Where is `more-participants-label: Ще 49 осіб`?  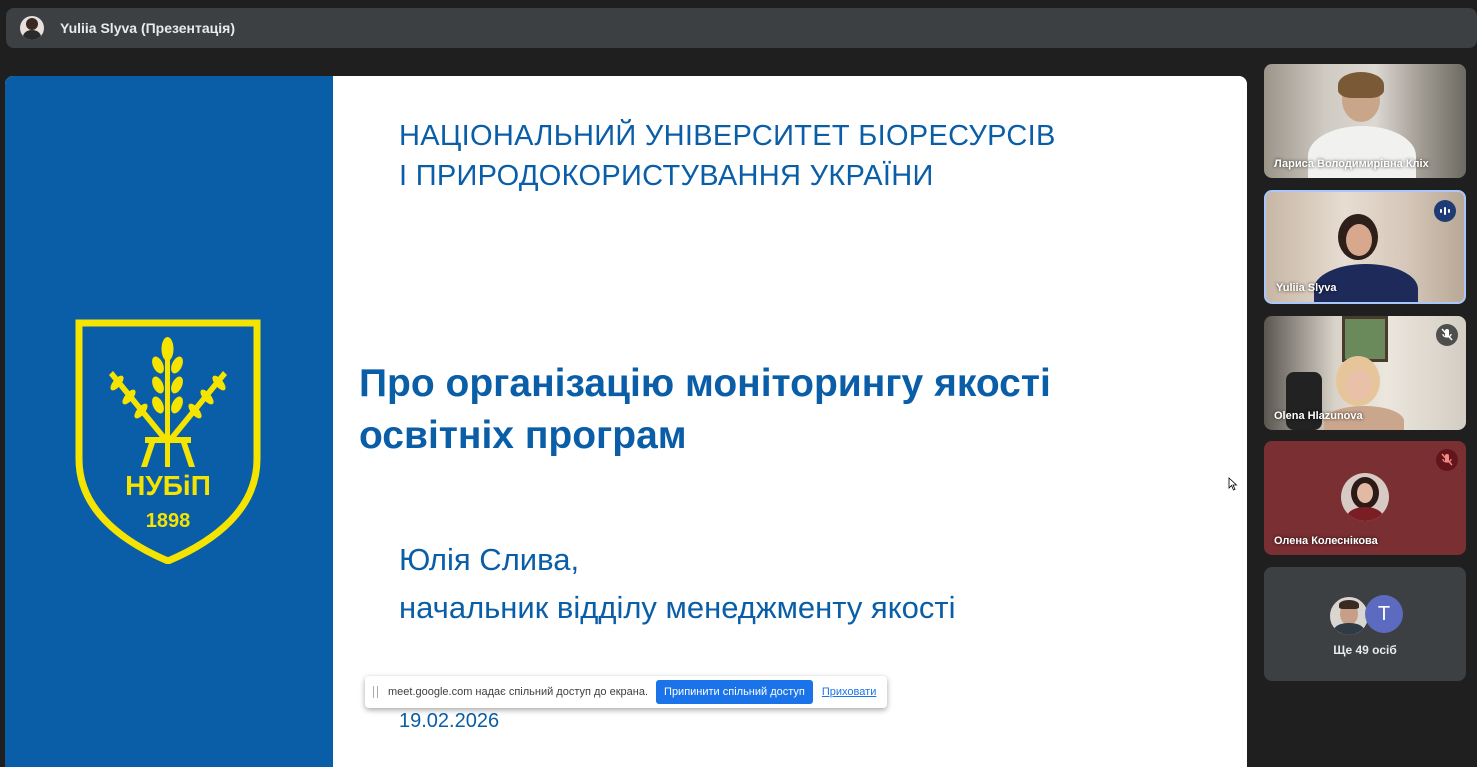 more-participants-label: Ще 49 осіб is located at coordinates (1365, 650).